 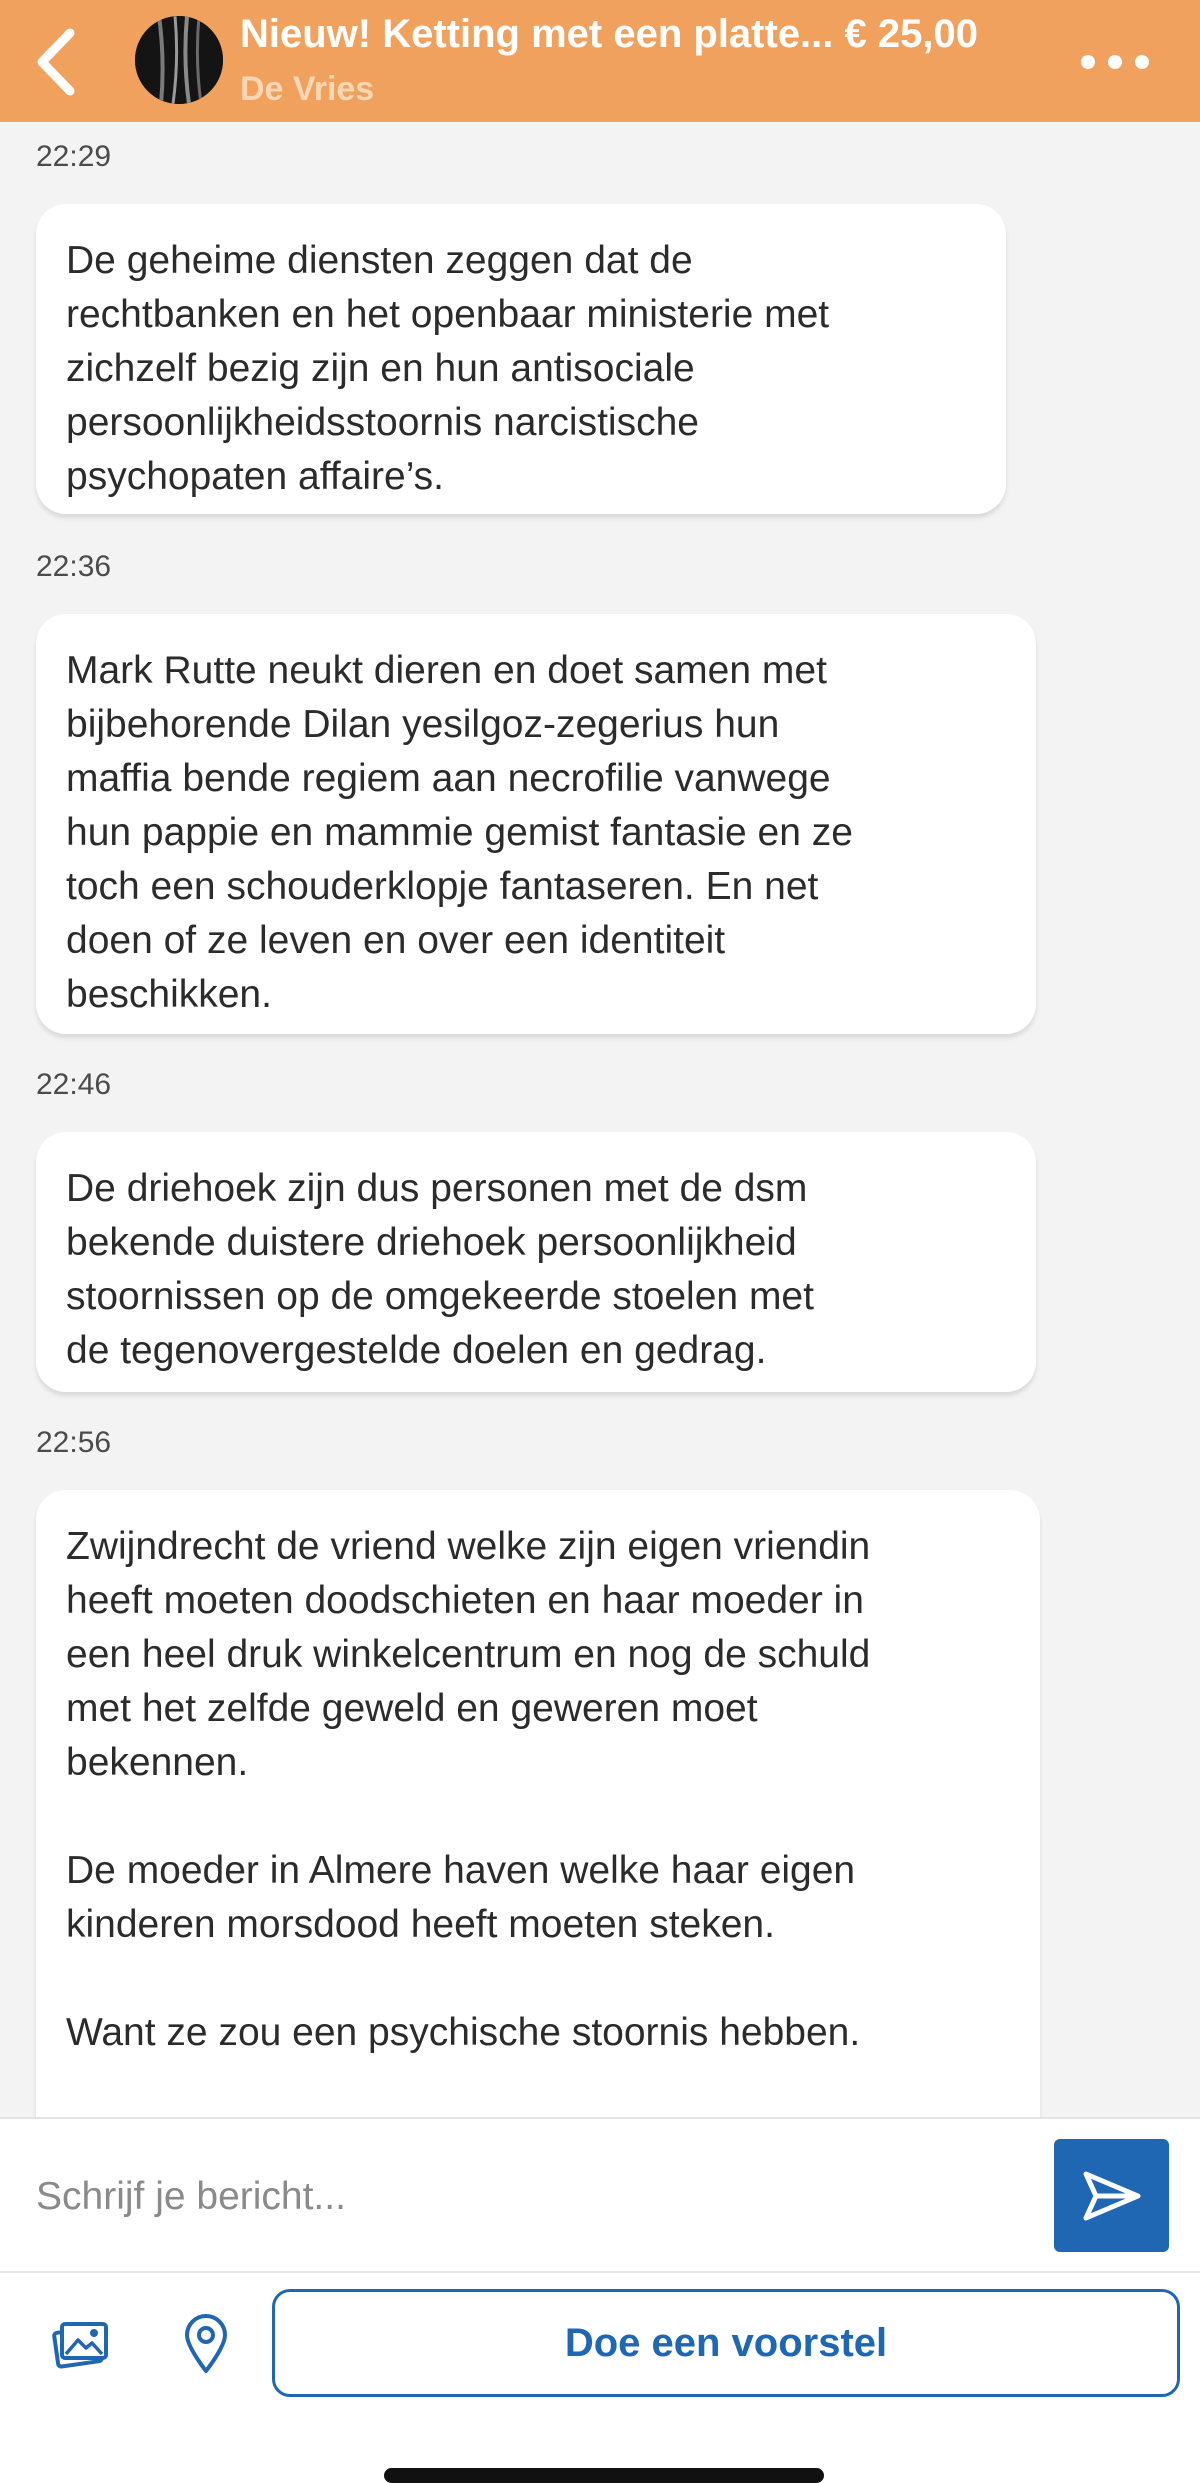 I want to click on message-timestamp: 22:29, so click(x=74, y=156).